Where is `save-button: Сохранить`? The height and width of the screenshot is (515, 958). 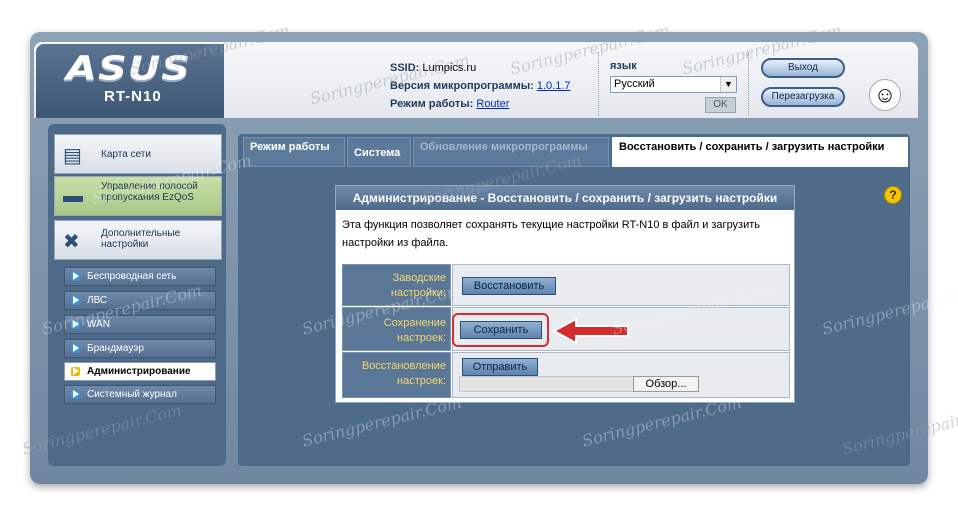
save-button: Сохранить is located at coordinates (501, 330).